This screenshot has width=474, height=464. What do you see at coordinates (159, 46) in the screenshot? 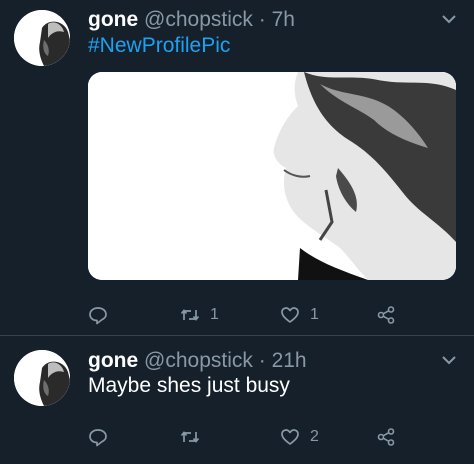
I see `hashtag-link: #NewProfilePic` at bounding box center [159, 46].